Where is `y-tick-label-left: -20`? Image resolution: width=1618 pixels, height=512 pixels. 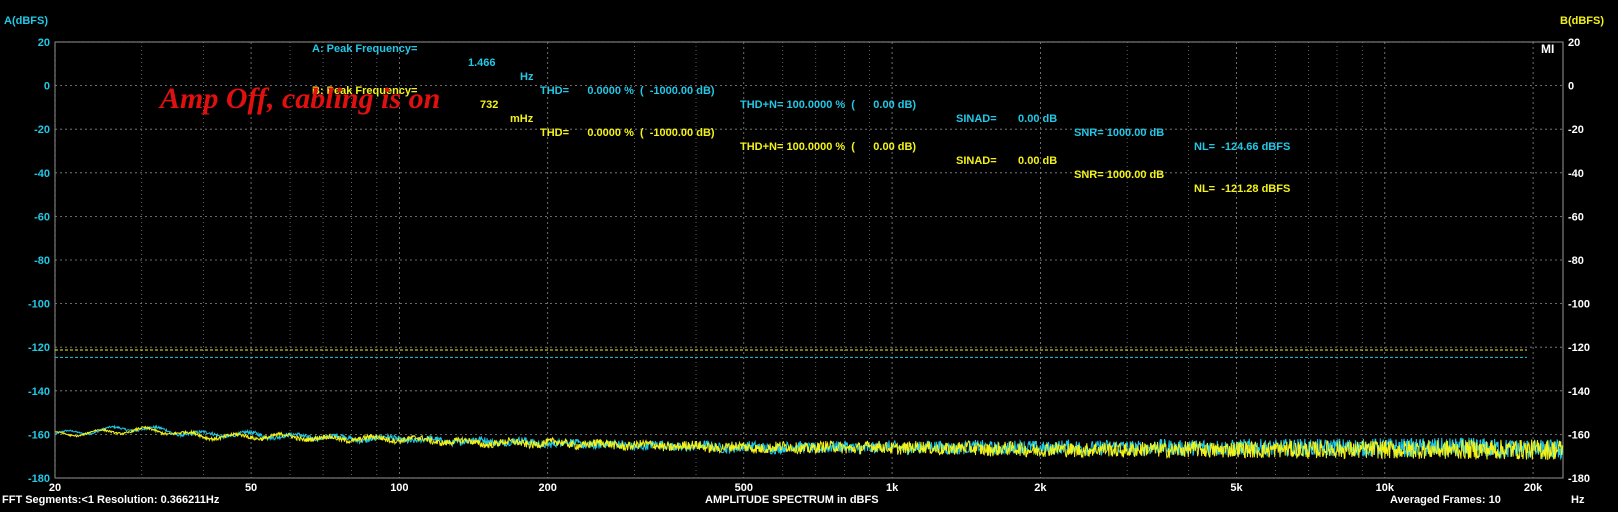
y-tick-label-left: -20 is located at coordinates (42, 130).